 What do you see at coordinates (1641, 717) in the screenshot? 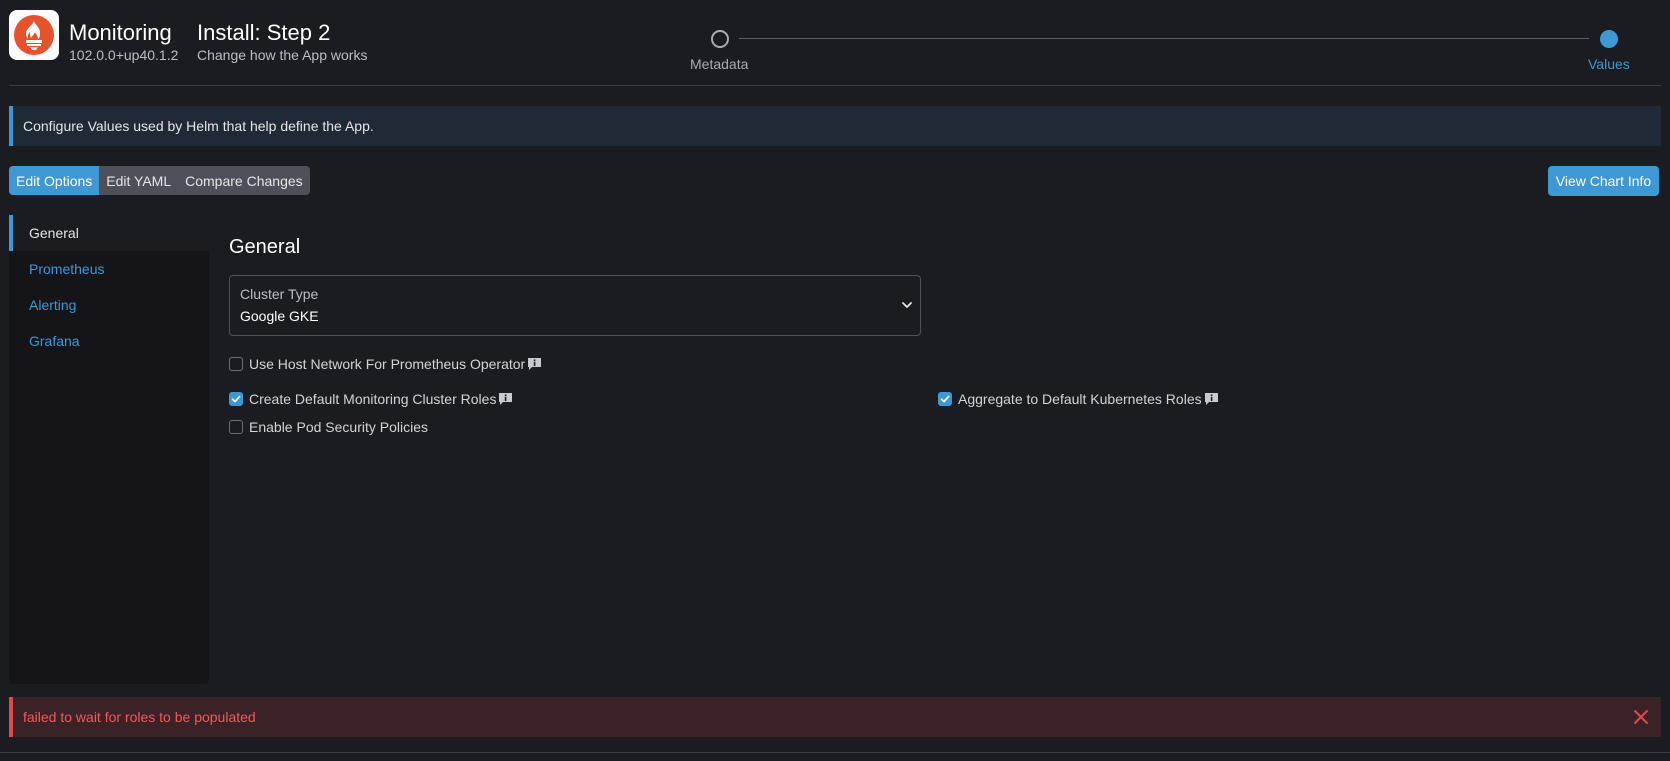
I see `close-icon` at bounding box center [1641, 717].